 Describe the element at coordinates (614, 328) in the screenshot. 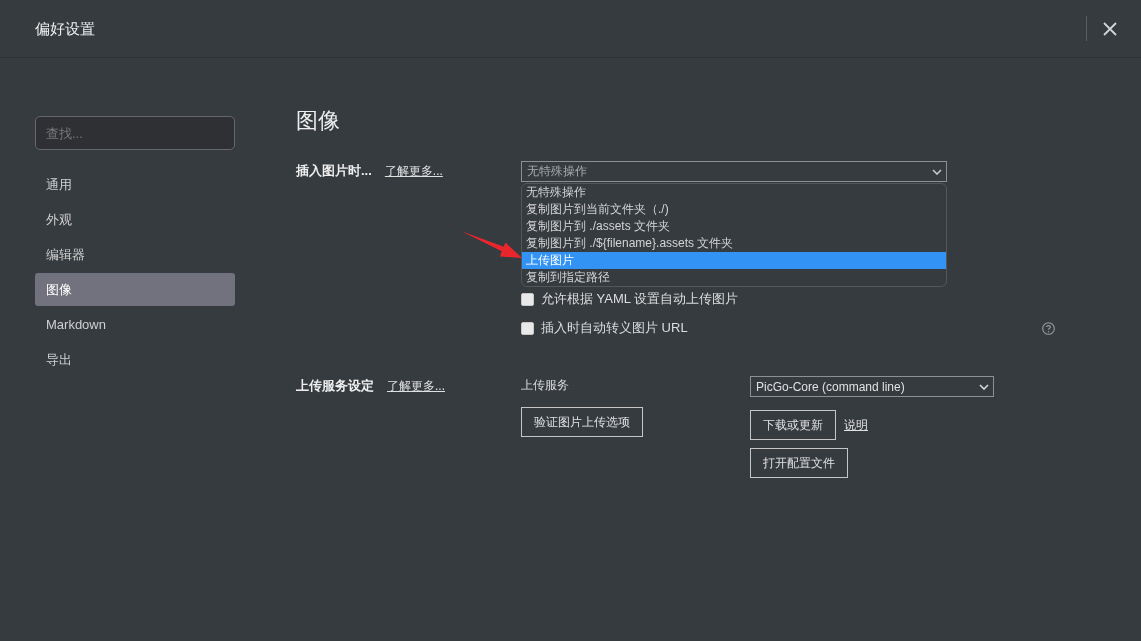

I see `checkbox-label: 插入时自动转义图片 URL` at that location.